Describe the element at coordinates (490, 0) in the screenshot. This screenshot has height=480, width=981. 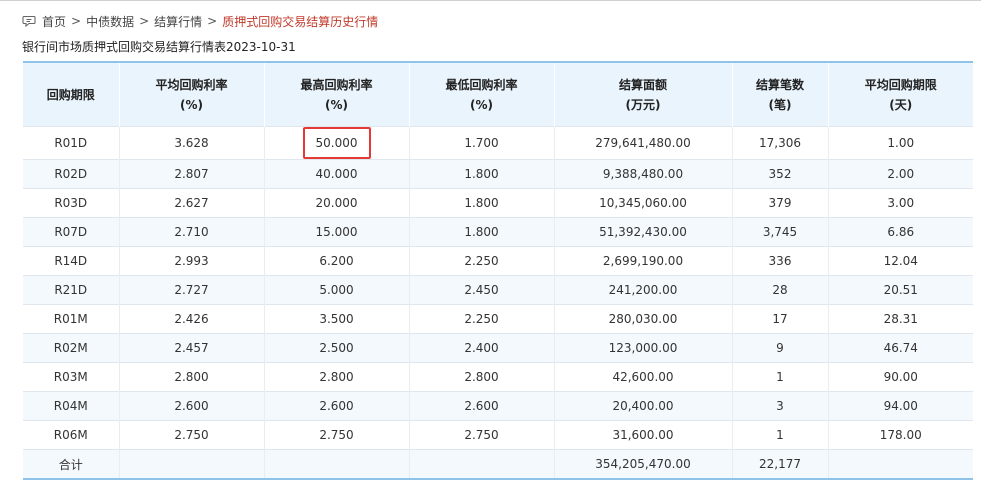
I see `top-divider` at that location.